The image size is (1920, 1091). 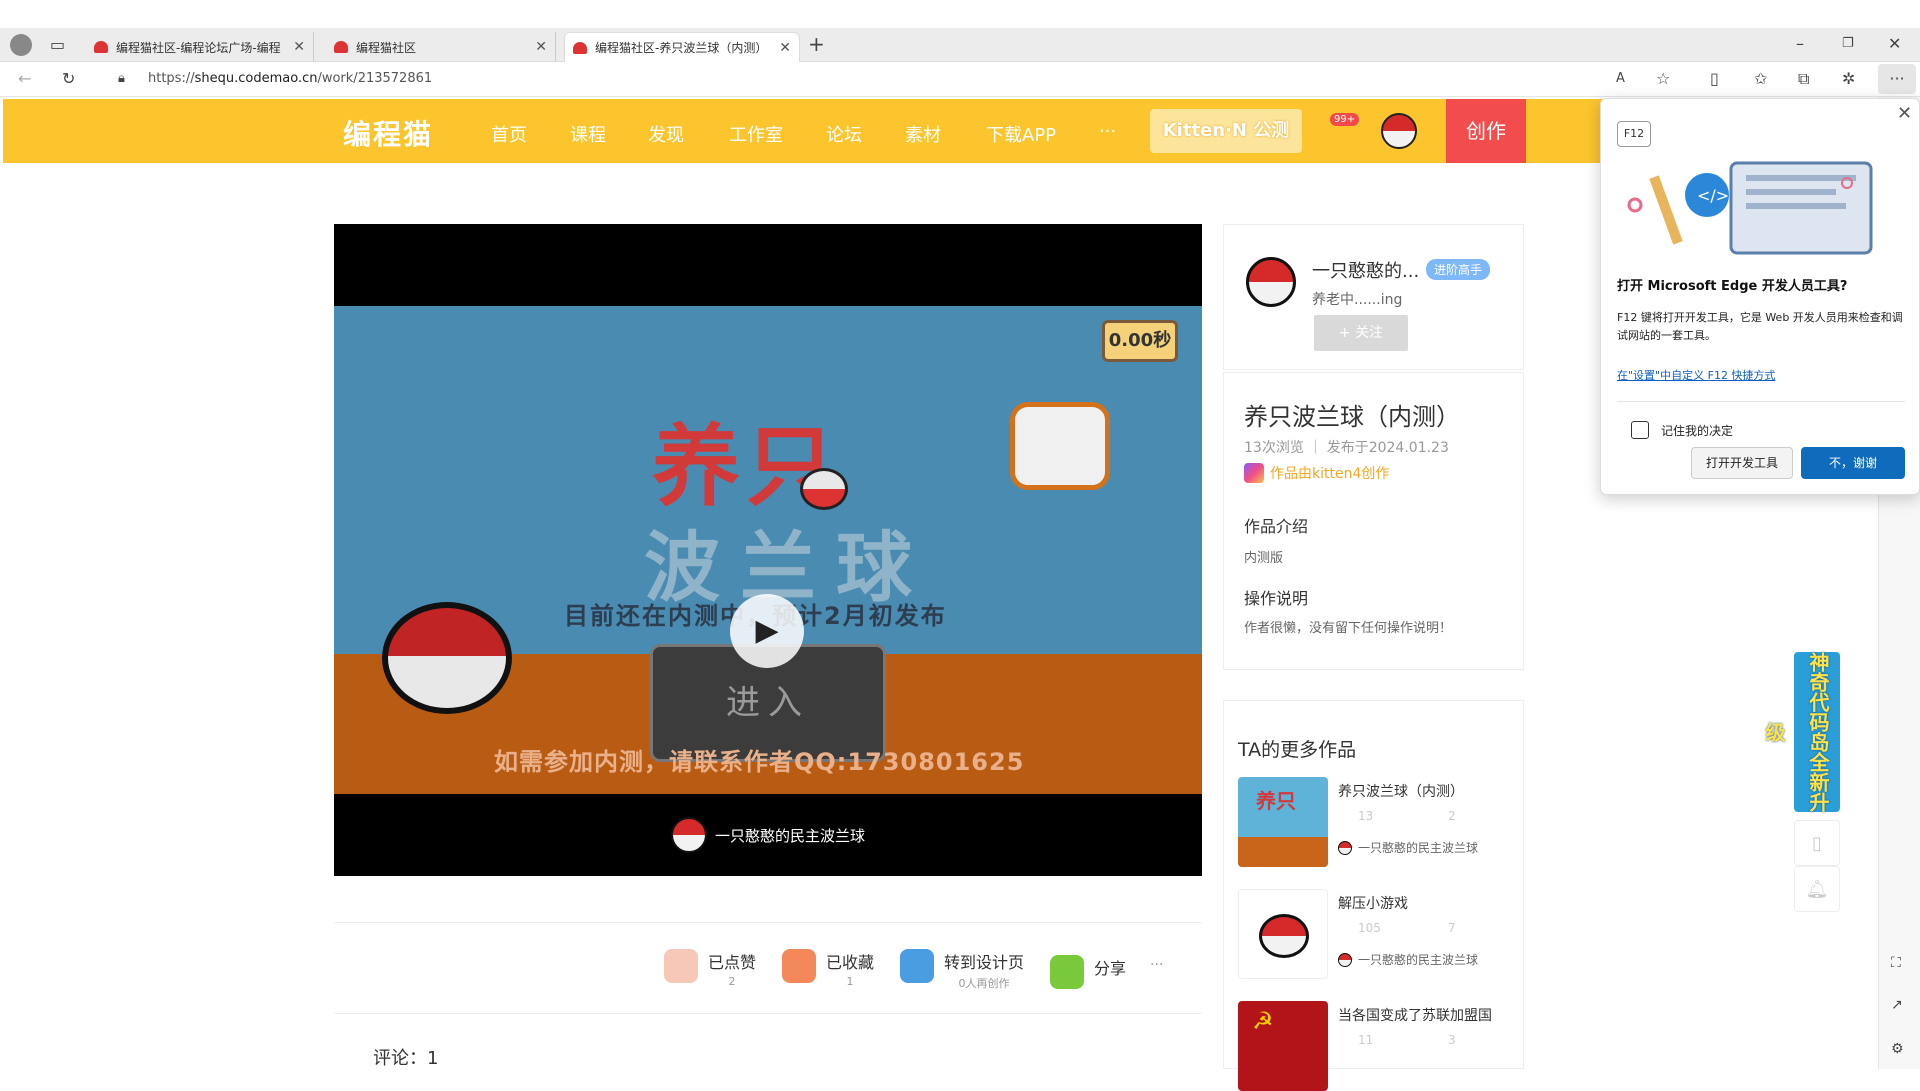 What do you see at coordinates (759, 762) in the screenshot?
I see `game-contact-notice: 如需参加内测，请联系作者QQ:1730801625` at bounding box center [759, 762].